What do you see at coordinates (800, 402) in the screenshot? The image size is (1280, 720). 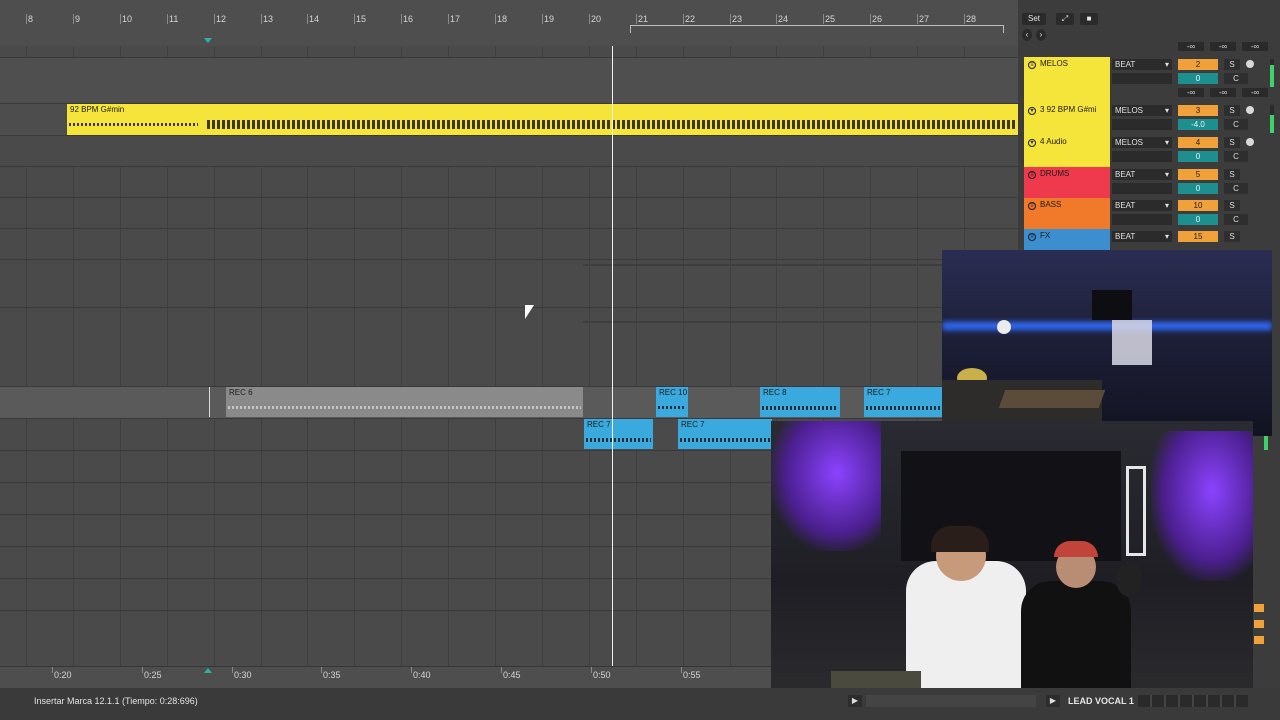 I see `audio-clip-rec8: REC 8` at bounding box center [800, 402].